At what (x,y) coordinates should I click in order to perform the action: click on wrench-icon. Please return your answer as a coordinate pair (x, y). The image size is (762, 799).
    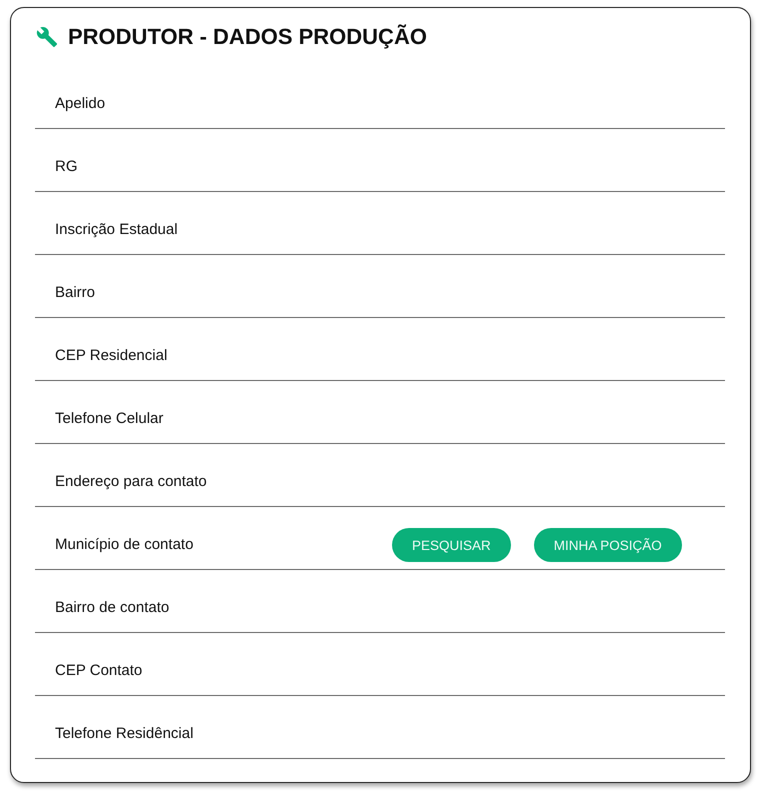
    Looking at the image, I should click on (47, 37).